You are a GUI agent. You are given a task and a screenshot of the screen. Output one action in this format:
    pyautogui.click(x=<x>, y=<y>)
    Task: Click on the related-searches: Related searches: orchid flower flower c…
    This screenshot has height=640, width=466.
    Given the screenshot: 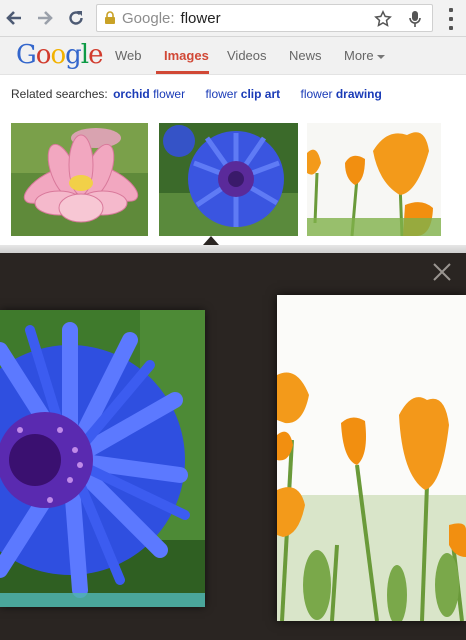 What is the action you would take?
    pyautogui.click(x=196, y=94)
    